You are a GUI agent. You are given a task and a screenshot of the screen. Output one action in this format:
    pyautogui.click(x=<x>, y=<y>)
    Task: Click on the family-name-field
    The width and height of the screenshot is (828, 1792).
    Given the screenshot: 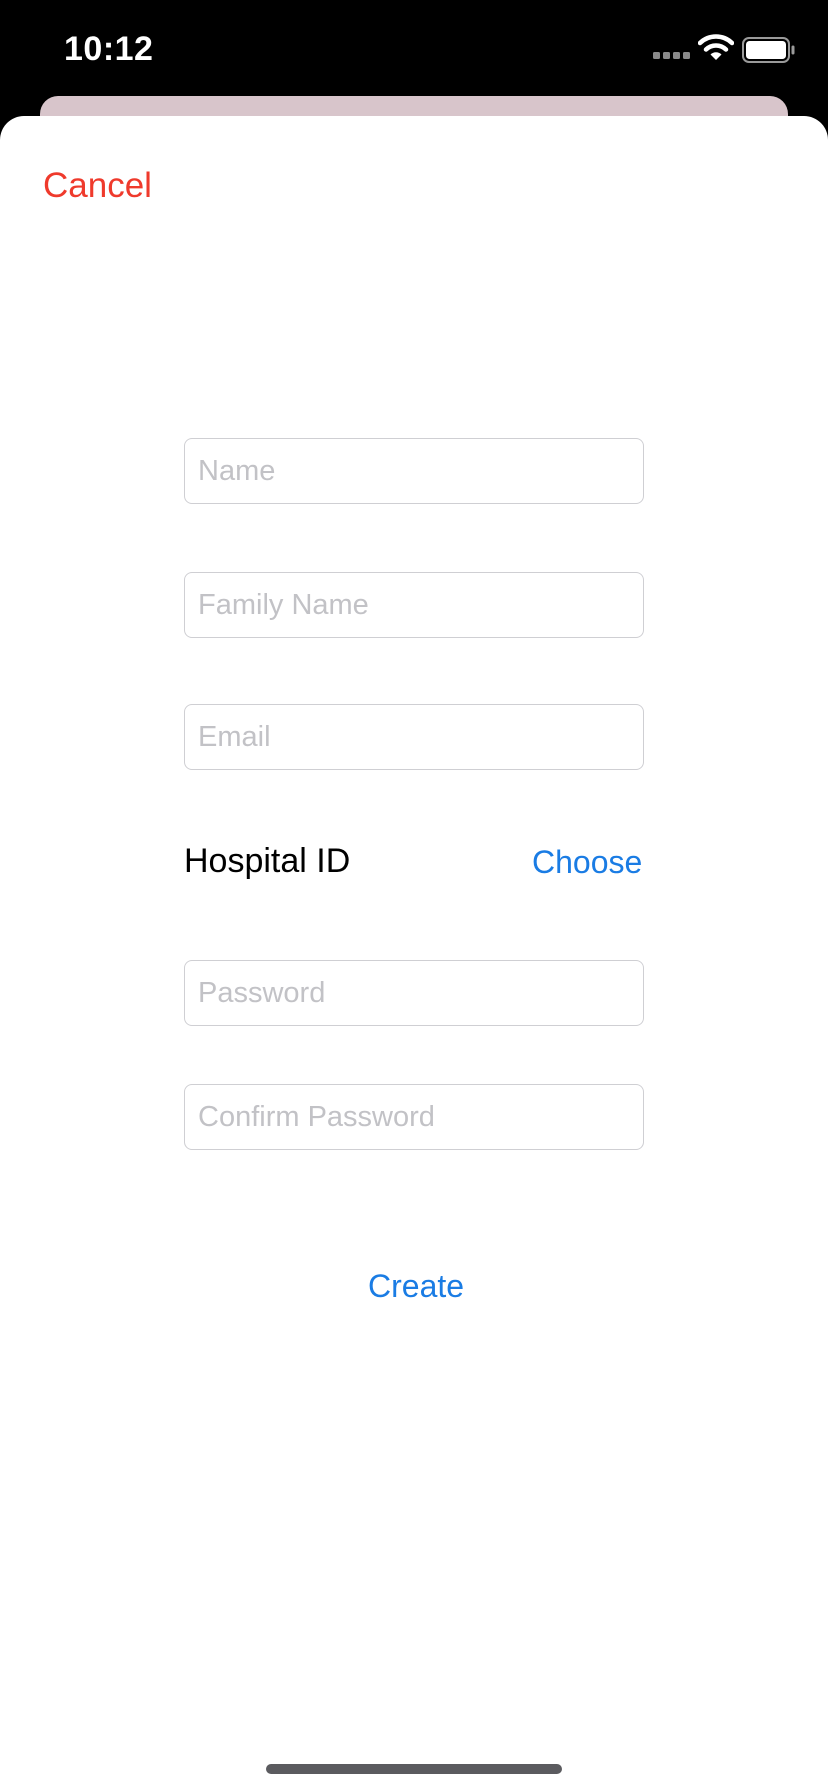 What is the action you would take?
    pyautogui.click(x=414, y=605)
    